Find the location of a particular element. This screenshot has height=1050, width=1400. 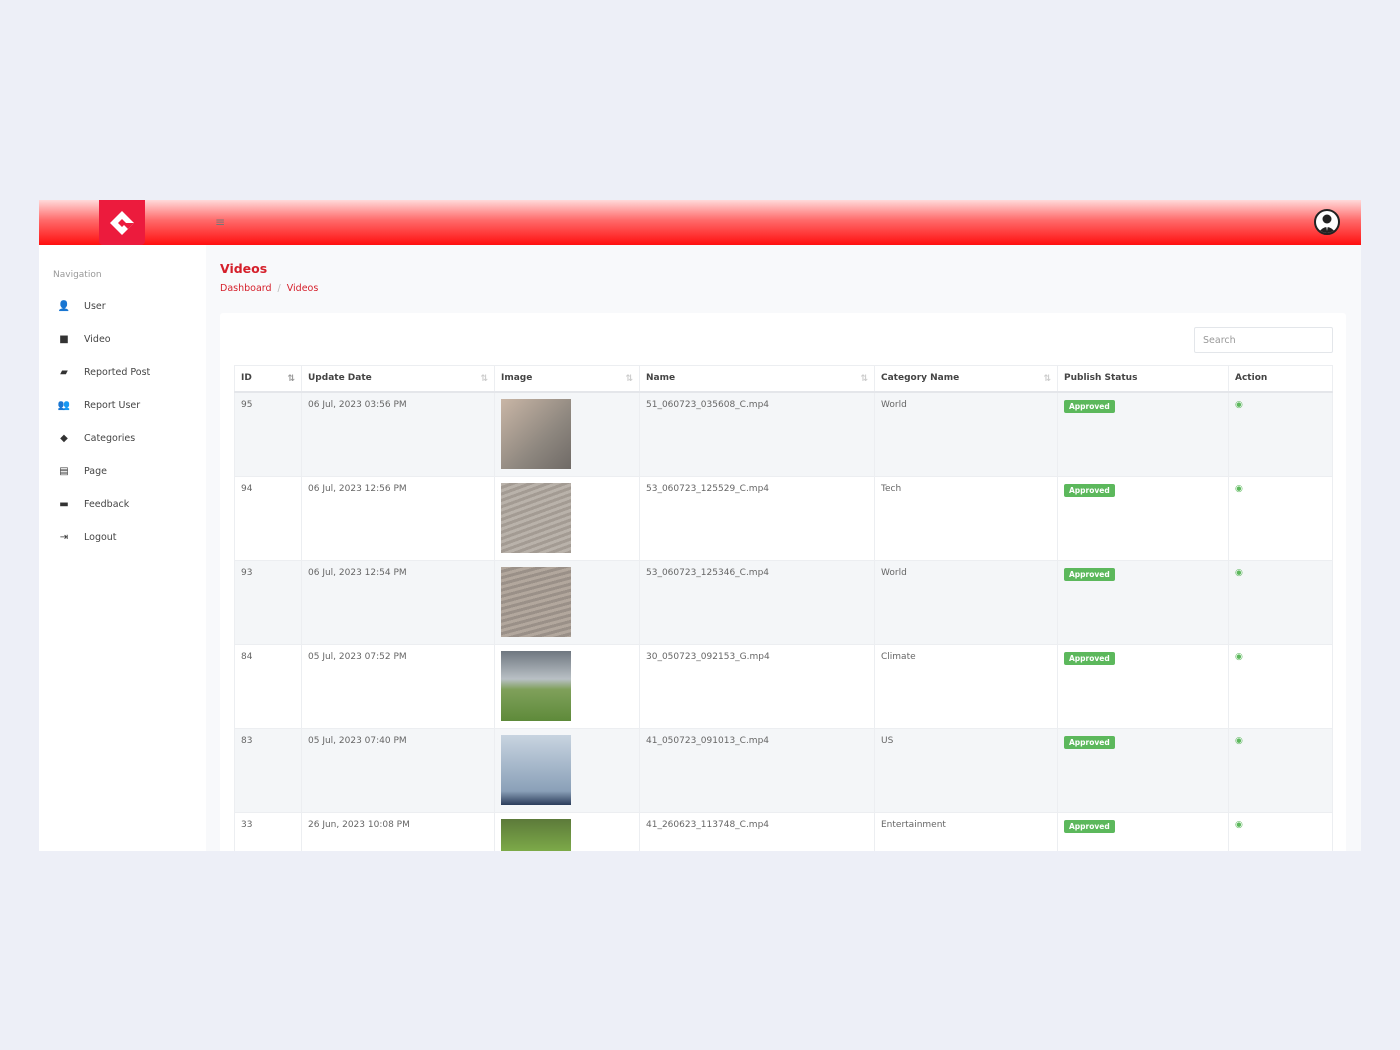

search-input is located at coordinates (1263, 340).